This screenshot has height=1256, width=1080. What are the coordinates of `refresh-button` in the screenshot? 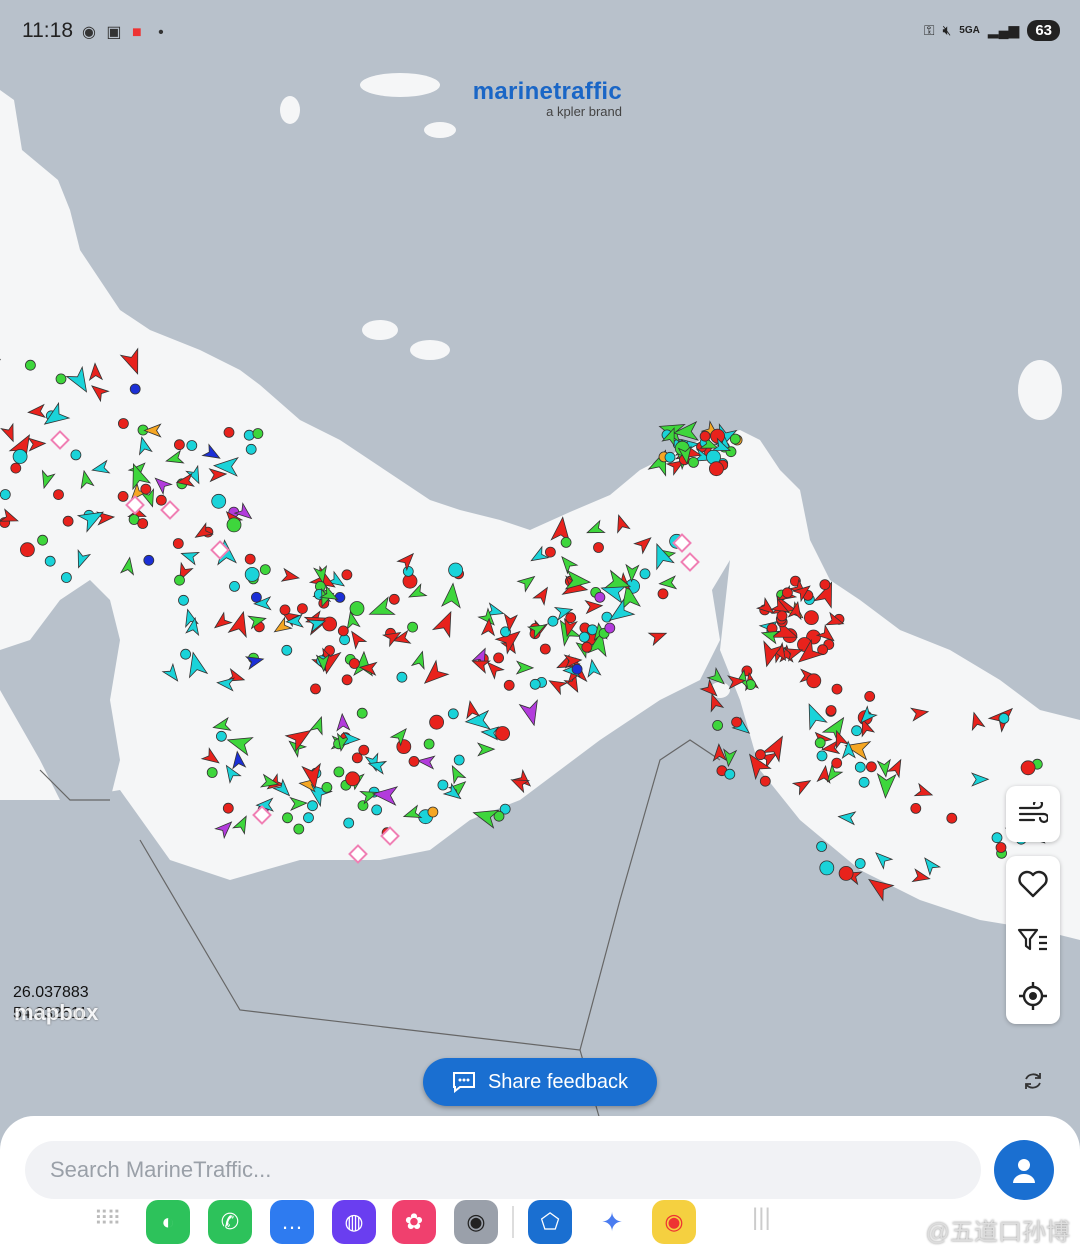 It's located at (1033, 1083).